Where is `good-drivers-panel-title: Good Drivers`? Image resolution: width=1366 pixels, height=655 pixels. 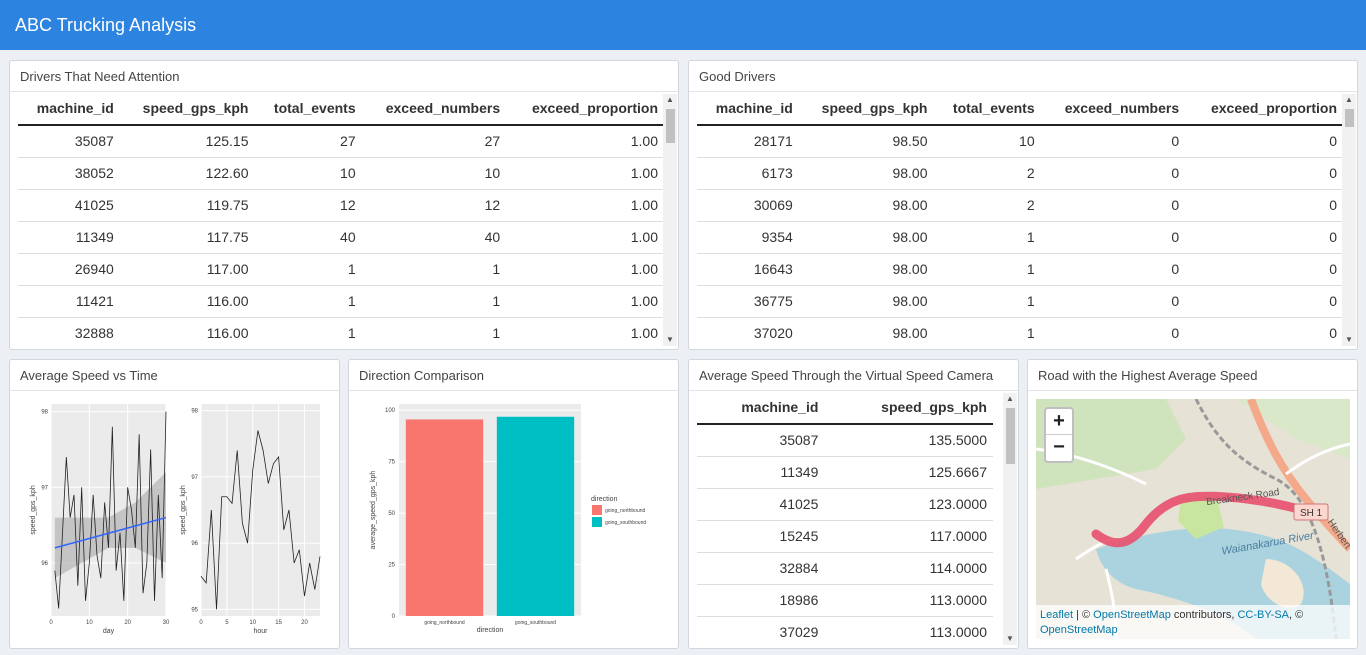
good-drivers-panel-title: Good Drivers is located at coordinates (1023, 76).